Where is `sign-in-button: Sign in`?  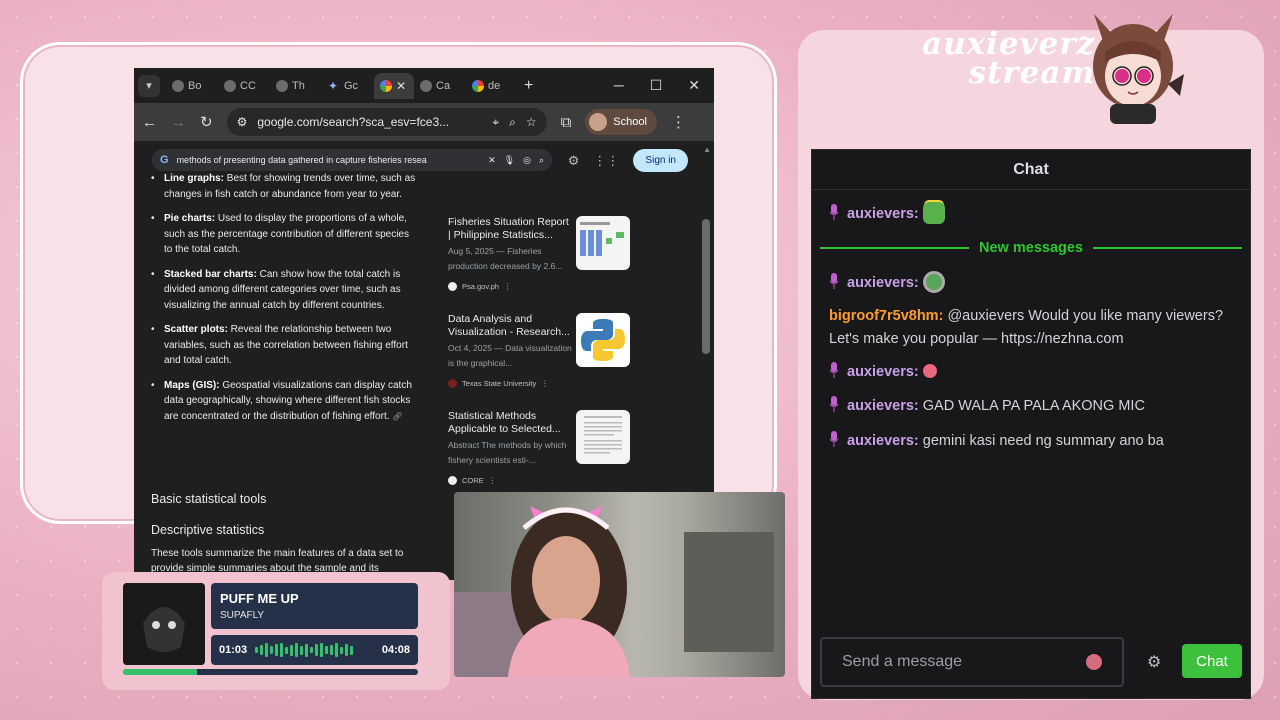 sign-in-button: Sign in is located at coordinates (660, 160).